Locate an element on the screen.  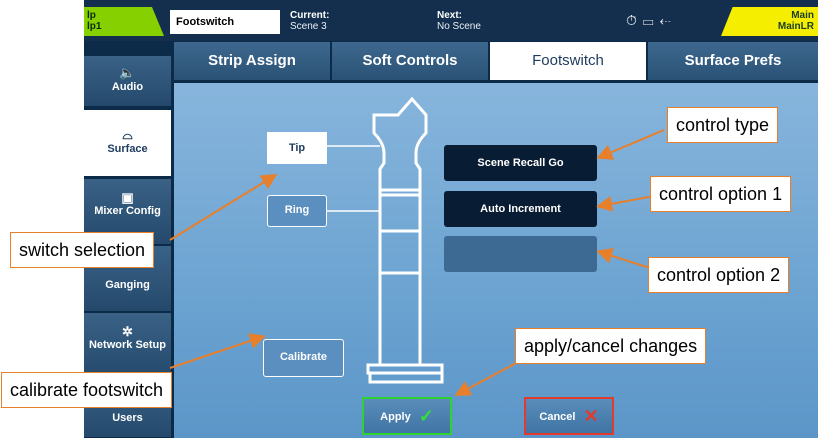
sidebar-item-label: Mixer Config is located at coordinates (127, 211).